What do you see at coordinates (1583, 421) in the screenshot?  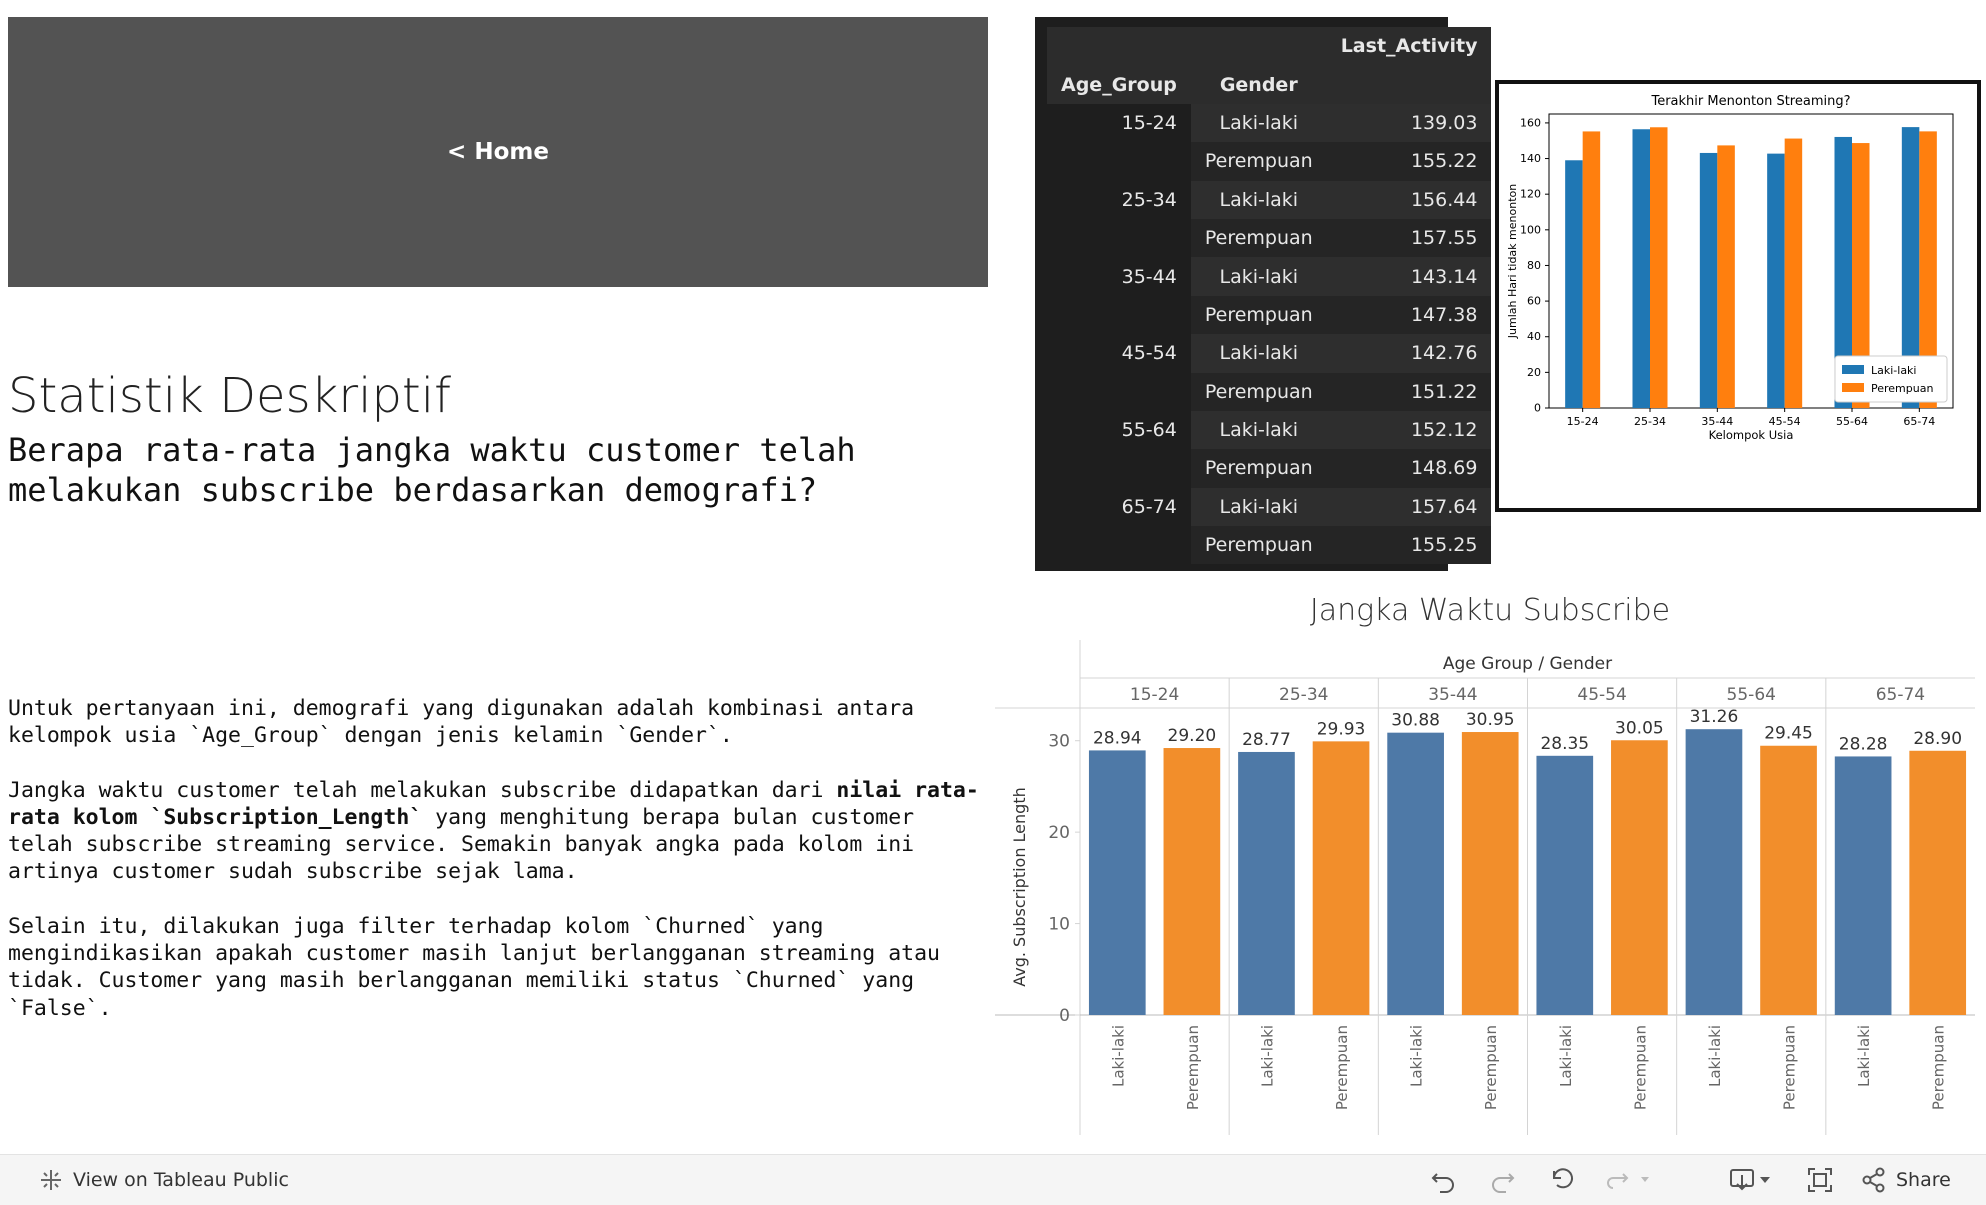 I see `x-tick-label: 15-24` at bounding box center [1583, 421].